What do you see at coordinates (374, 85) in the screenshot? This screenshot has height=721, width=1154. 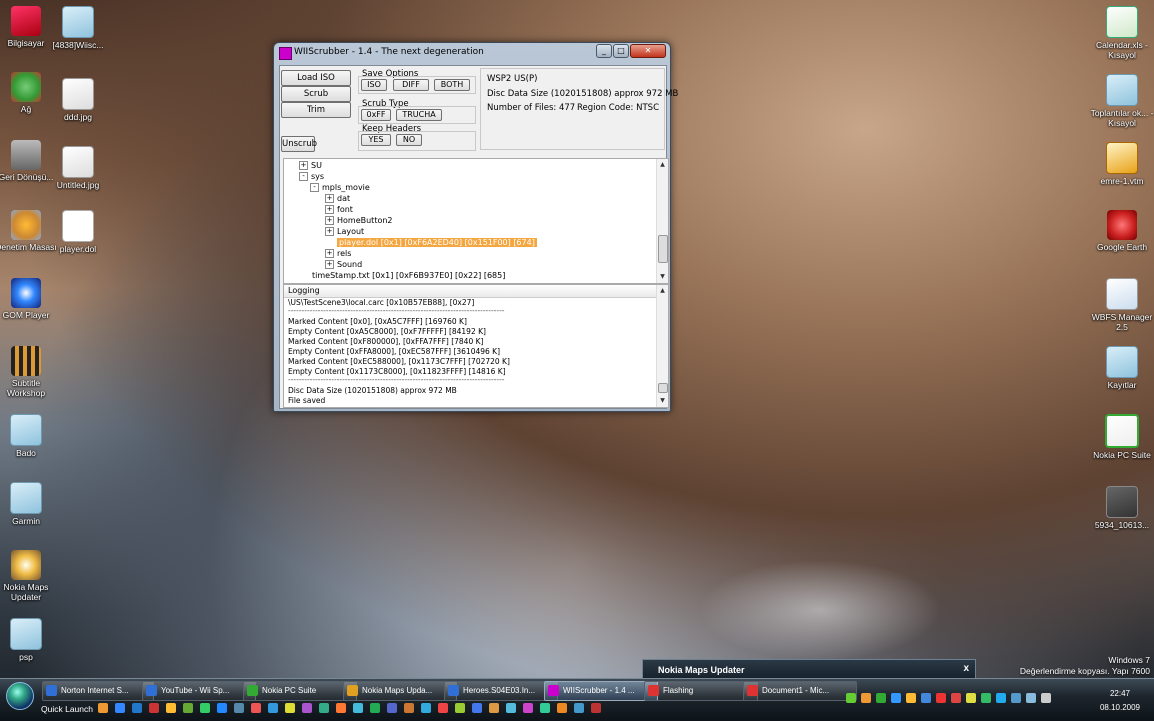 I see `save-iso-button: ISO` at bounding box center [374, 85].